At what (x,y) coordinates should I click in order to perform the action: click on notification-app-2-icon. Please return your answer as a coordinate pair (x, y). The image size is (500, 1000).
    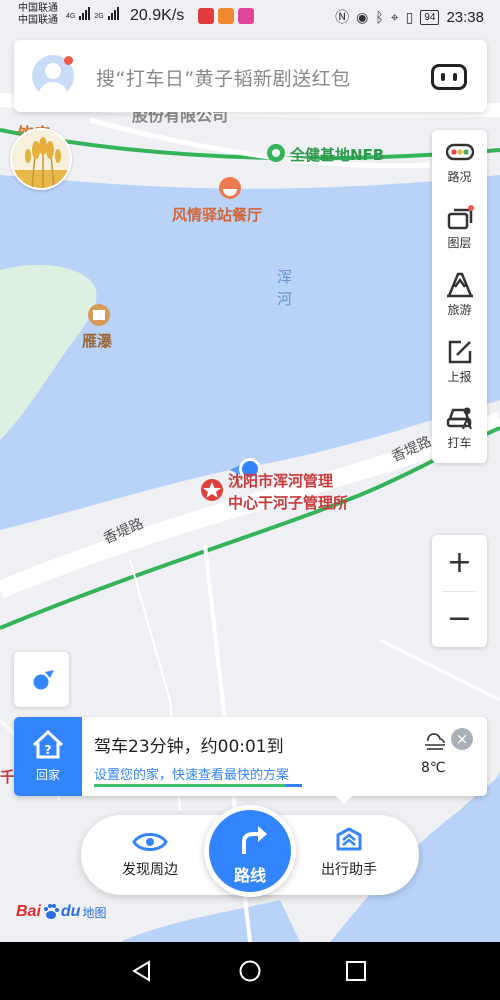
    Looking at the image, I should click on (226, 16).